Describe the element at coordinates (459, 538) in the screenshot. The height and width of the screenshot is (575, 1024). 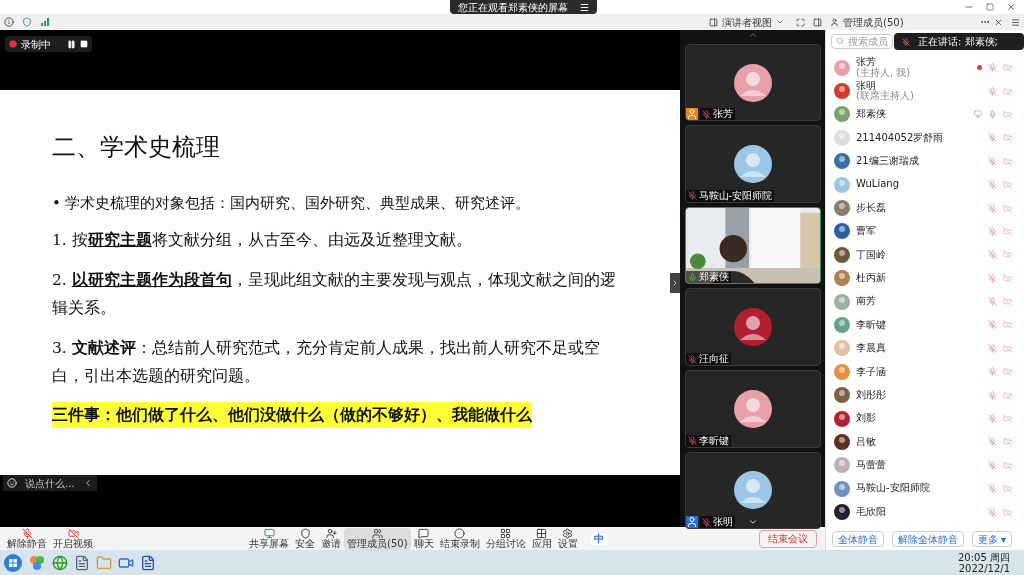
I see `toolbar-button: 结束录制` at that location.